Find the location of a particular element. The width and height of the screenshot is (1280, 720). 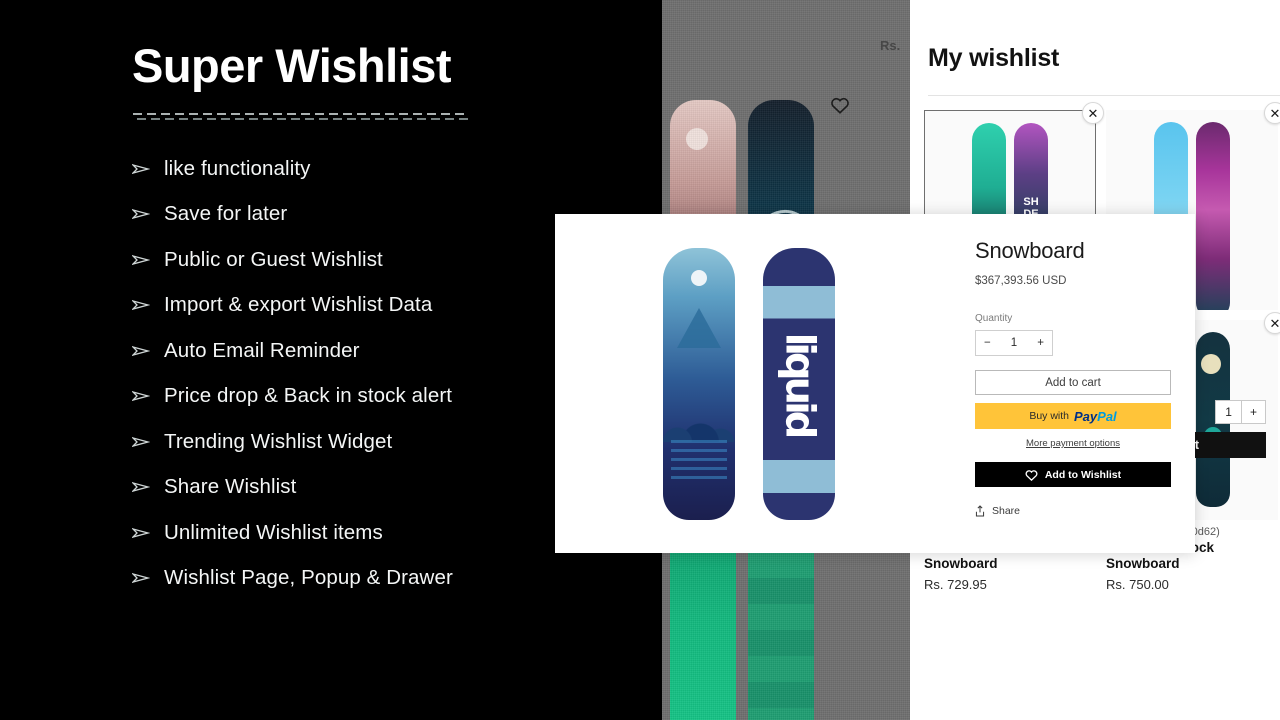

background-price-label: Rs. is located at coordinates (890, 45).